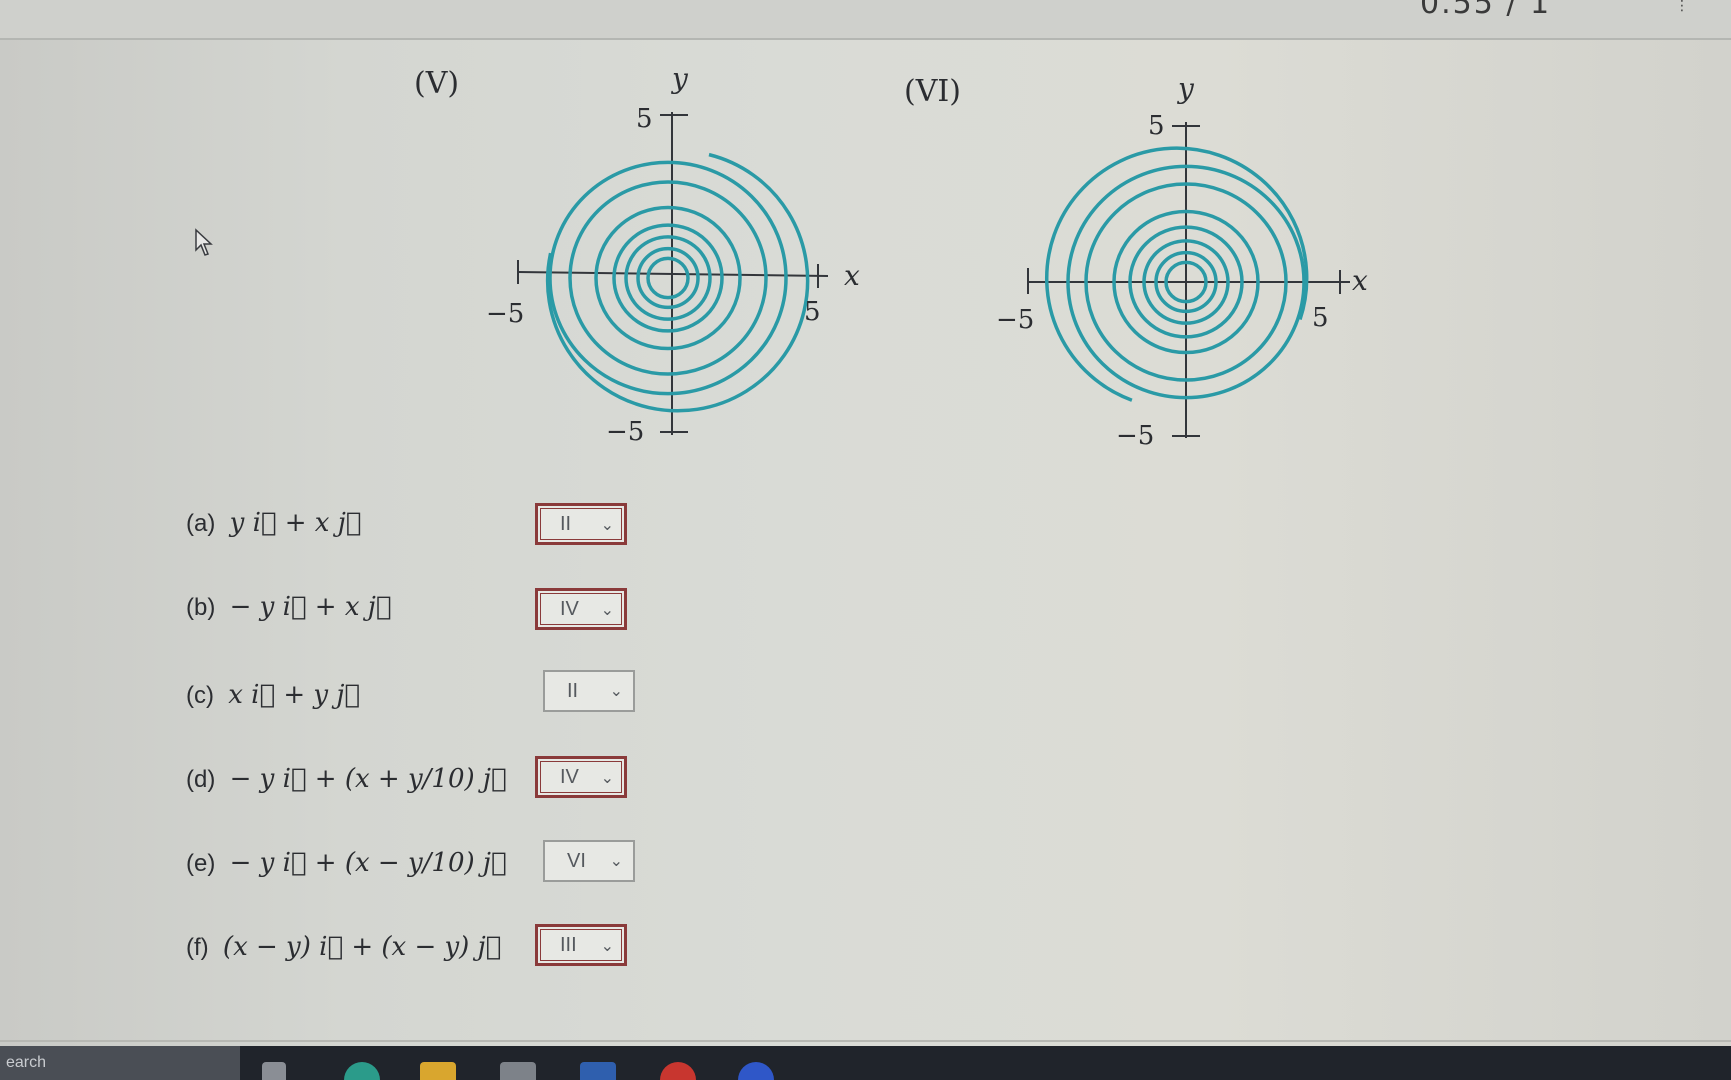  Describe the element at coordinates (197, 947) in the screenshot. I see `question-letter: (f)` at that location.